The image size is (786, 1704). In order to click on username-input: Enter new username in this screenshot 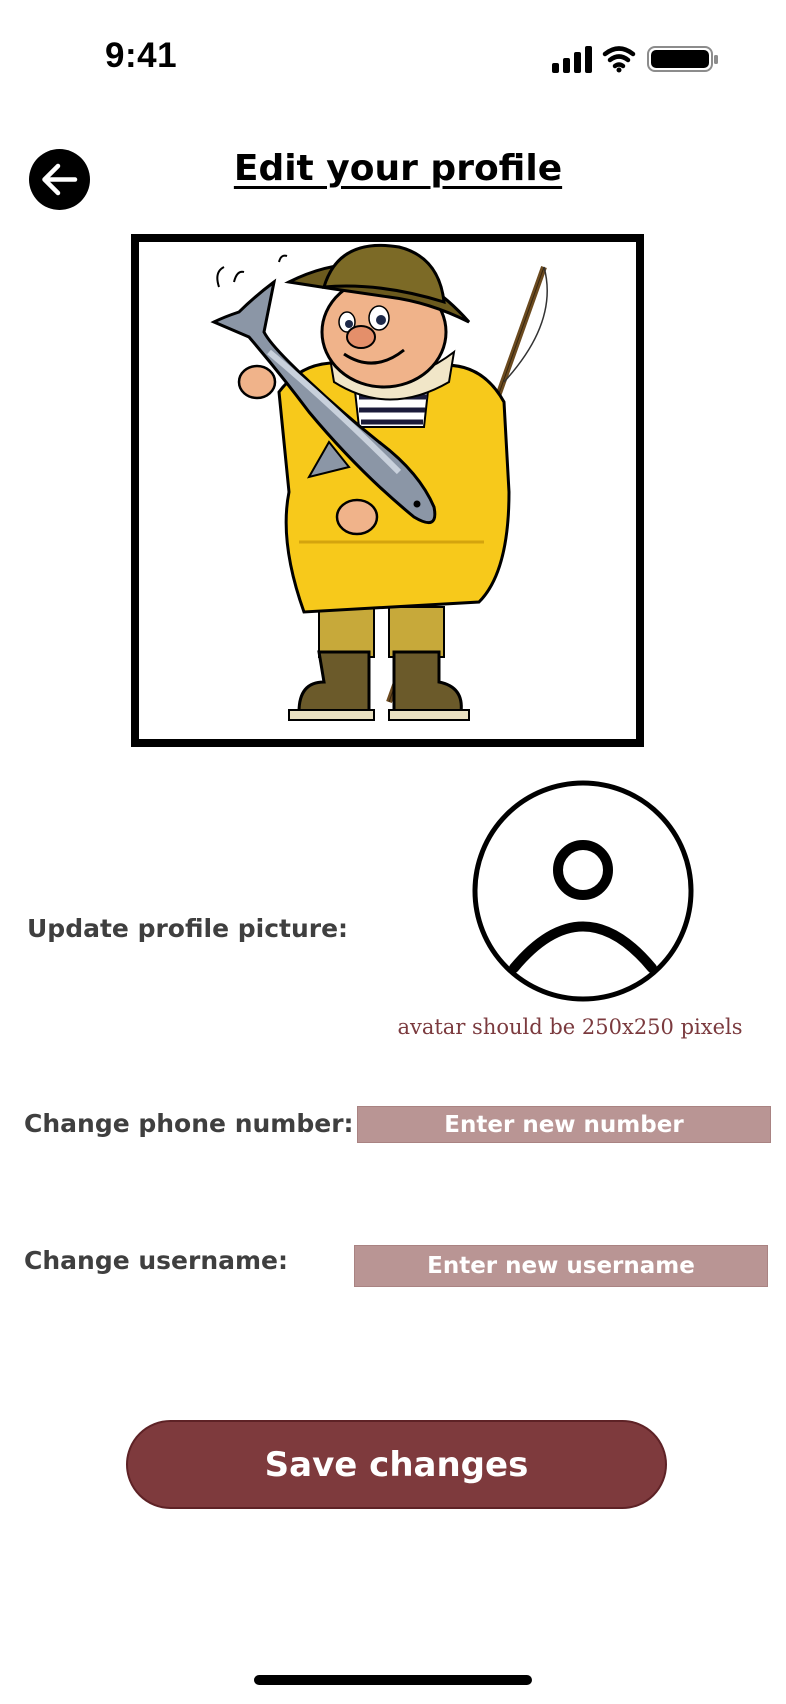, I will do `click(561, 1266)`.